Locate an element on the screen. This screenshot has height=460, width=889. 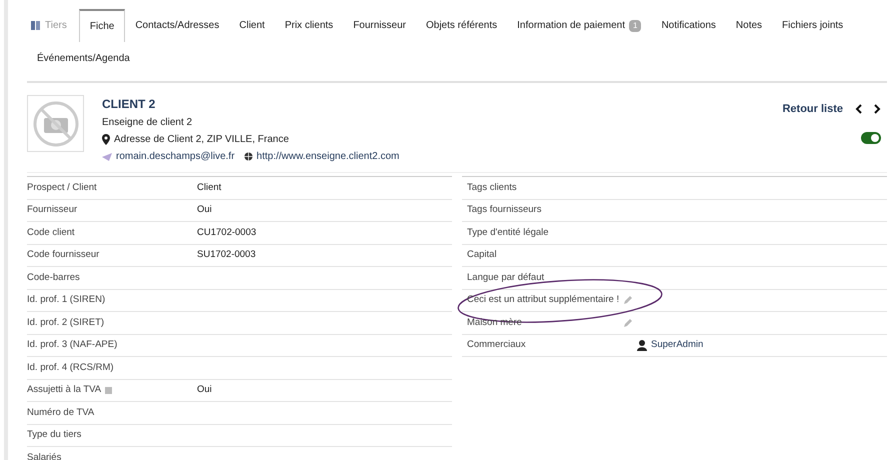
tab: Fournisseur is located at coordinates (379, 25).